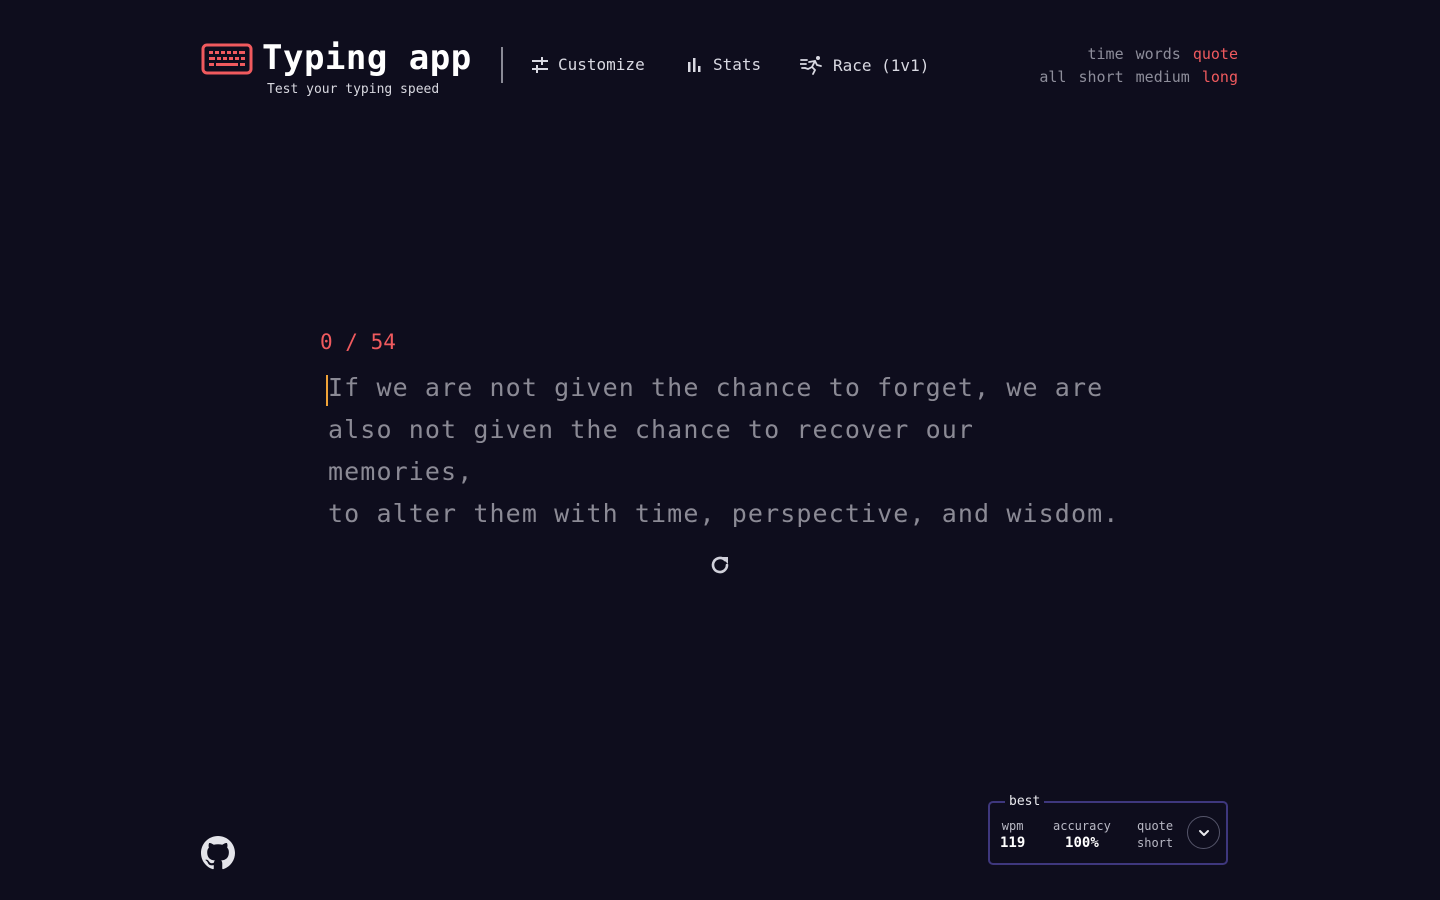 The image size is (1440, 900). I want to click on header-divider, so click(502, 65).